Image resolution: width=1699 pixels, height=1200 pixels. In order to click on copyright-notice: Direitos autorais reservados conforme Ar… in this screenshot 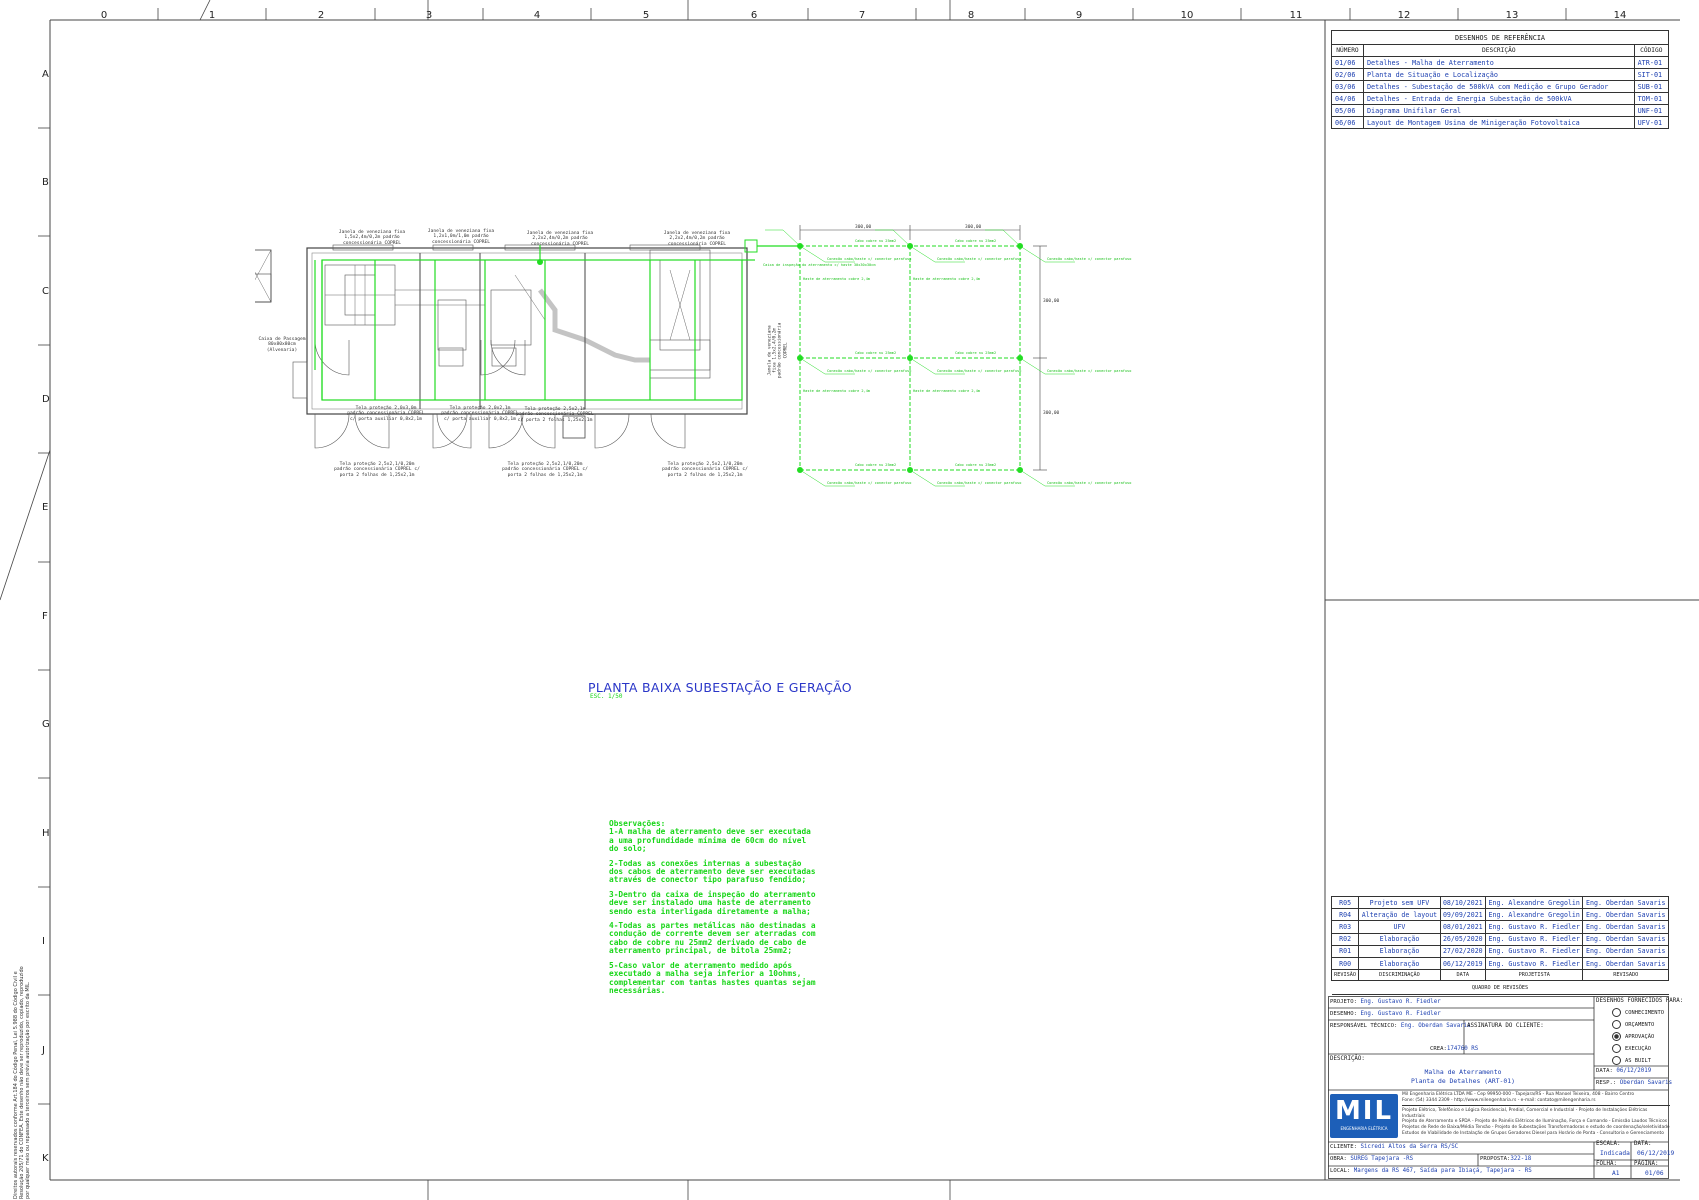, I will do `click(22, 1082)`.